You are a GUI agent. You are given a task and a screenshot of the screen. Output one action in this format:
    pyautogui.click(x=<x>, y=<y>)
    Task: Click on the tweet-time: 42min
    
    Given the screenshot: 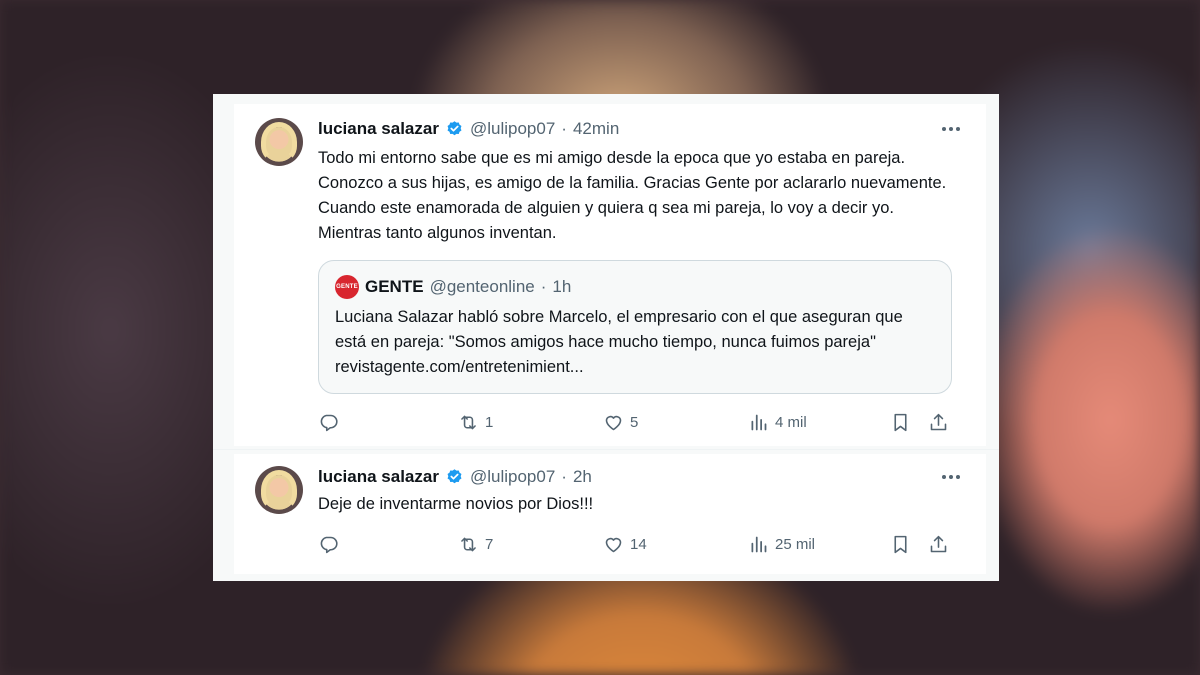 What is the action you would take?
    pyautogui.click(x=596, y=129)
    